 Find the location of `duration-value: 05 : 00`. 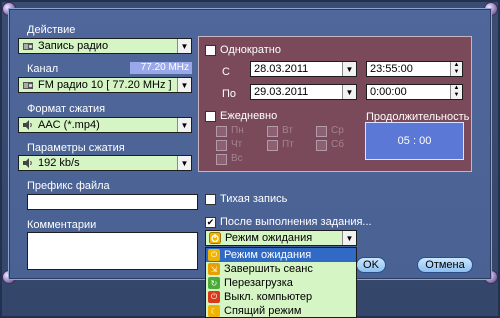

duration-value: 05 : 00 is located at coordinates (414, 141).